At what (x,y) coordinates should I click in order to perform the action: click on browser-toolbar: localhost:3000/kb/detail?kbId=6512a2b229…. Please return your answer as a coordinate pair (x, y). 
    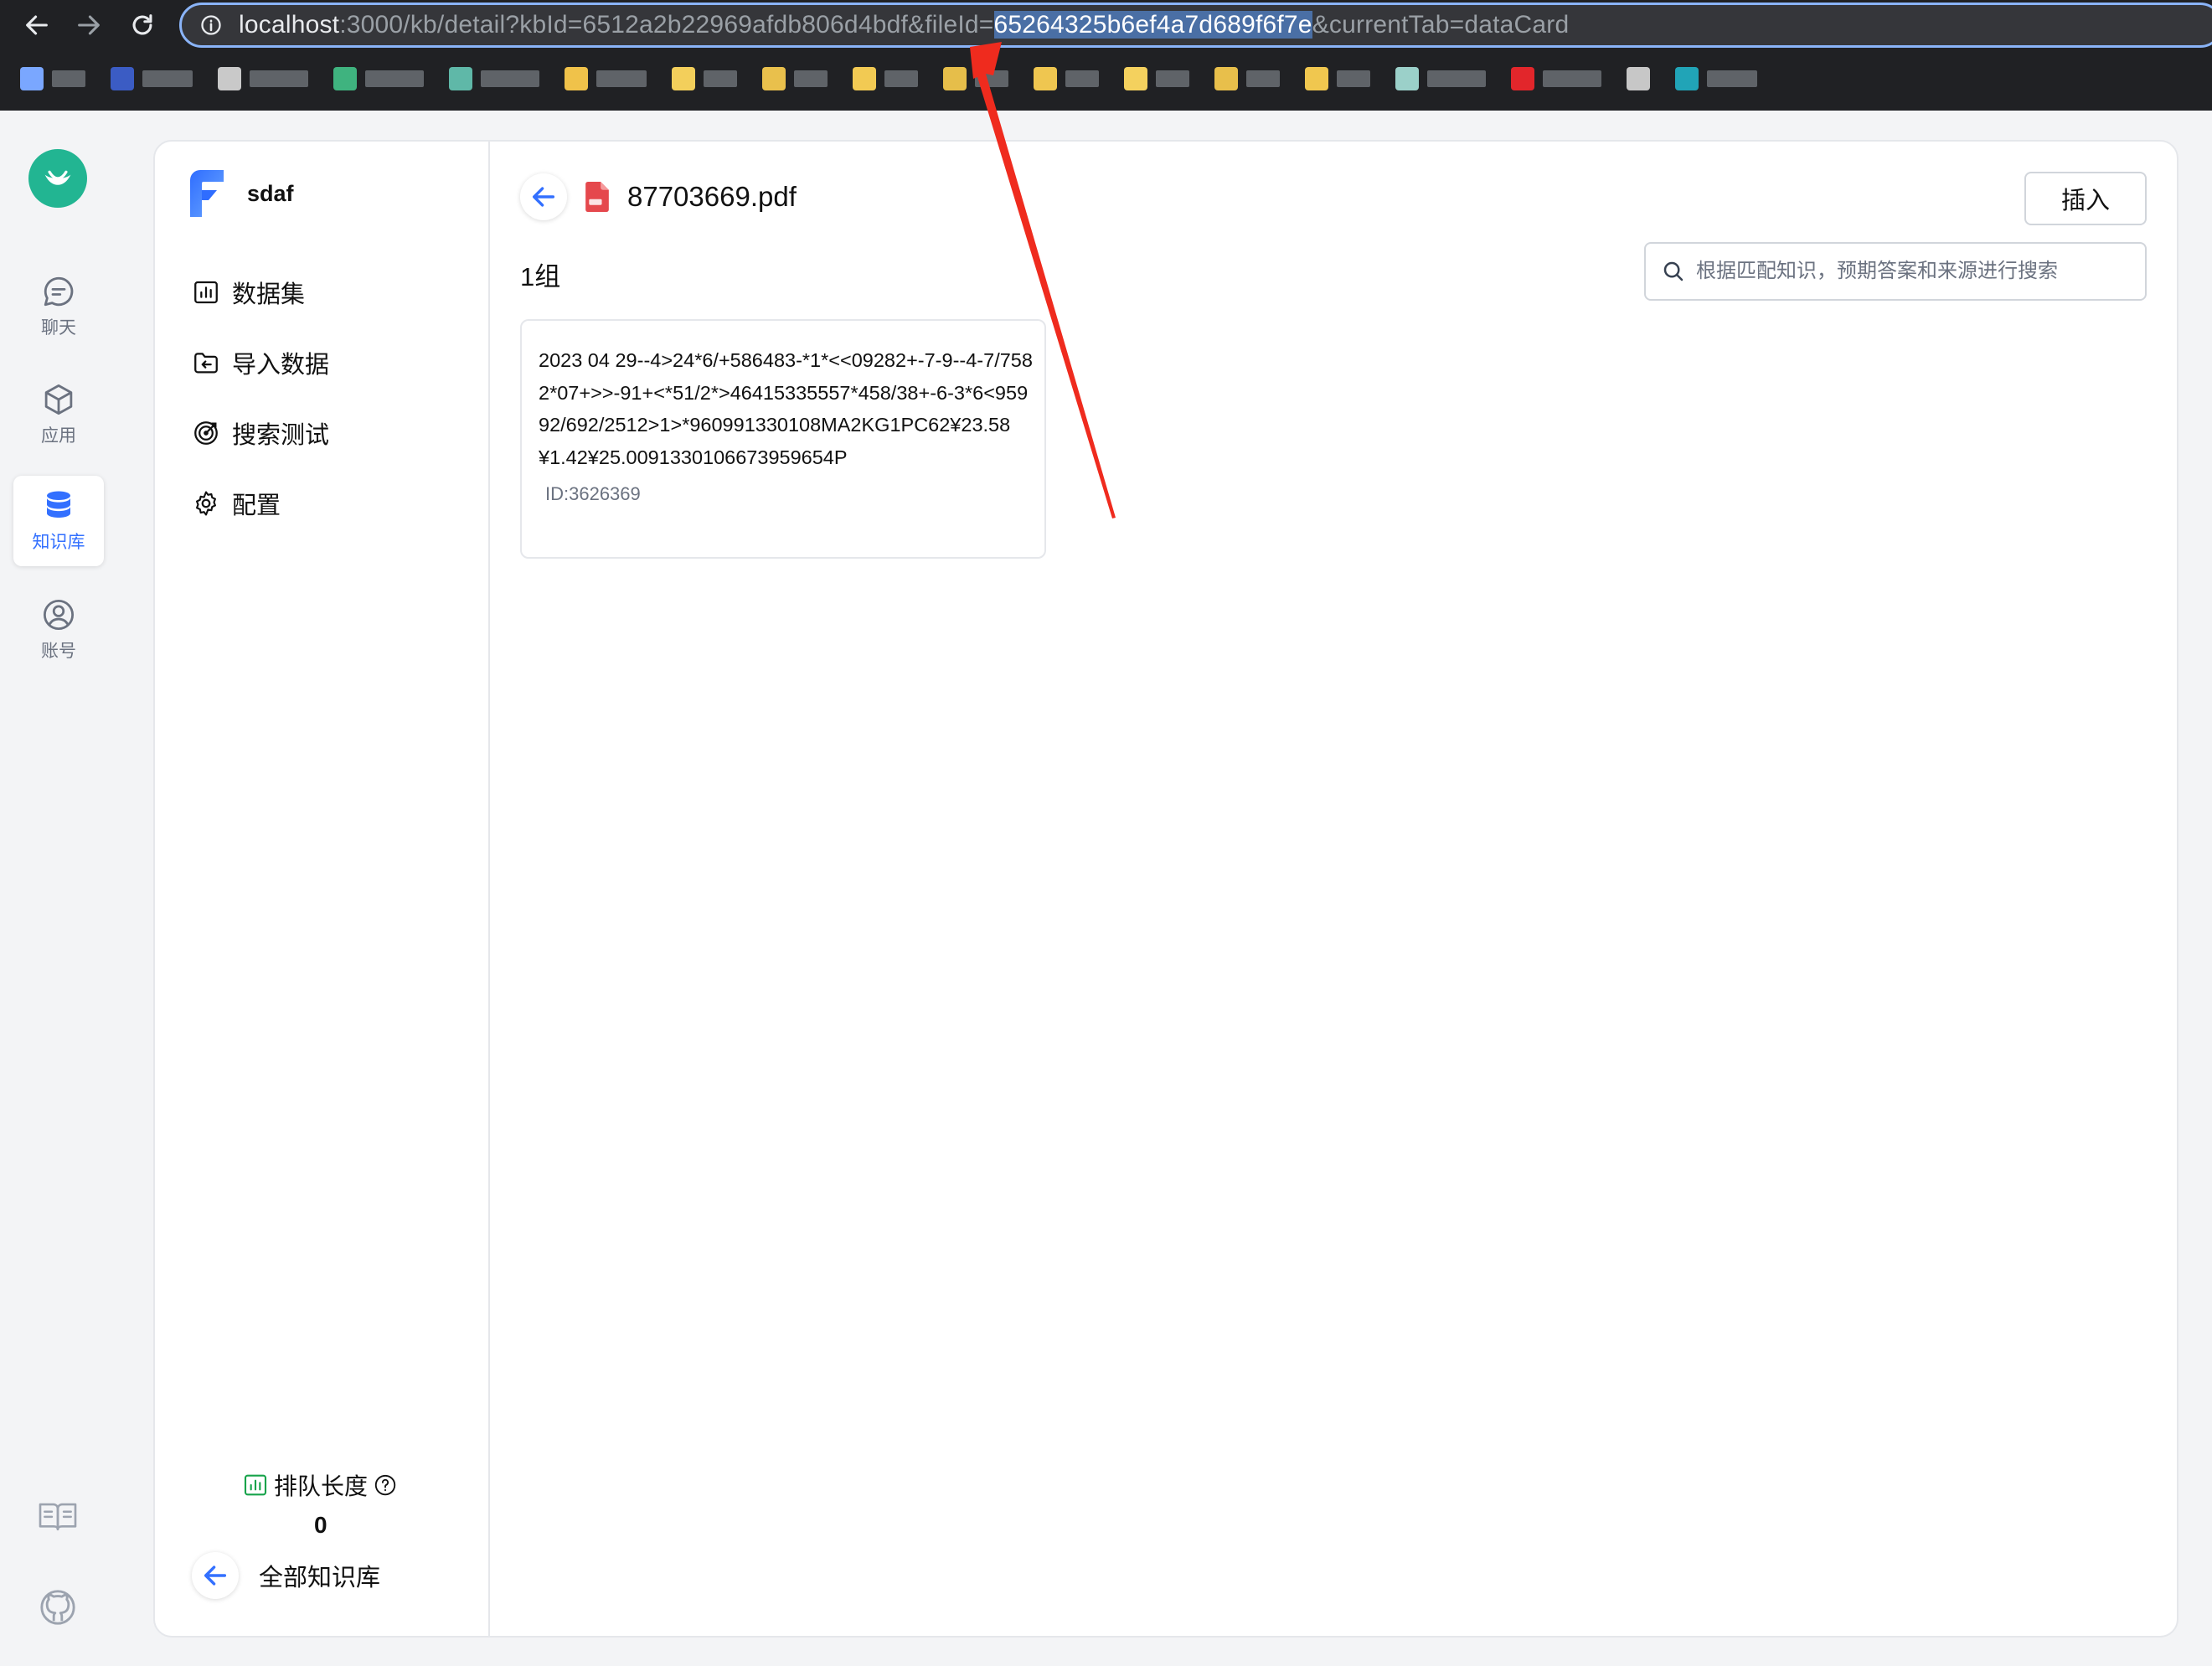
    Looking at the image, I should click on (1106, 56).